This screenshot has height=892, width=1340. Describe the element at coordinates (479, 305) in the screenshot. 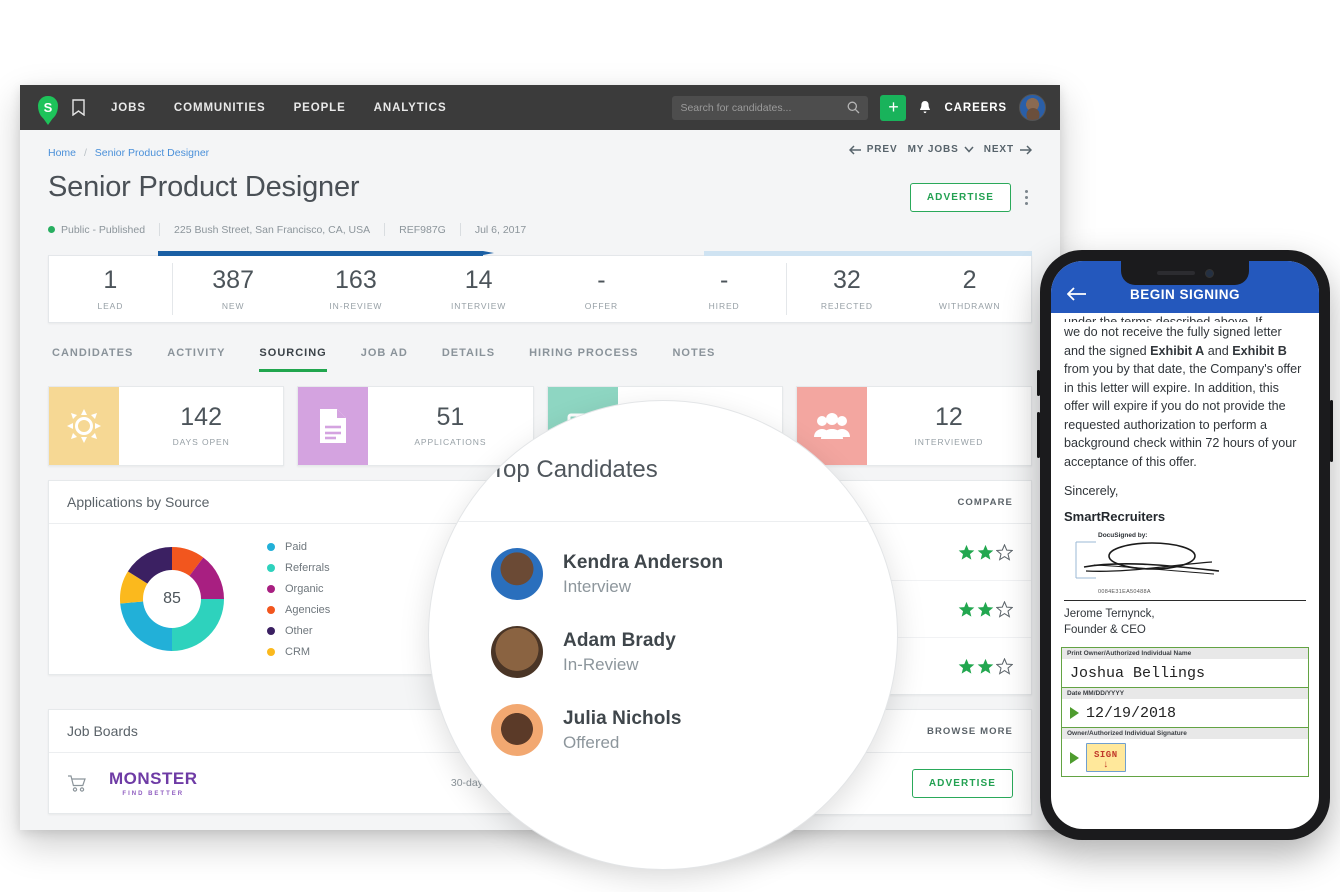

I see `pipeline-label: INTERVIEW` at that location.